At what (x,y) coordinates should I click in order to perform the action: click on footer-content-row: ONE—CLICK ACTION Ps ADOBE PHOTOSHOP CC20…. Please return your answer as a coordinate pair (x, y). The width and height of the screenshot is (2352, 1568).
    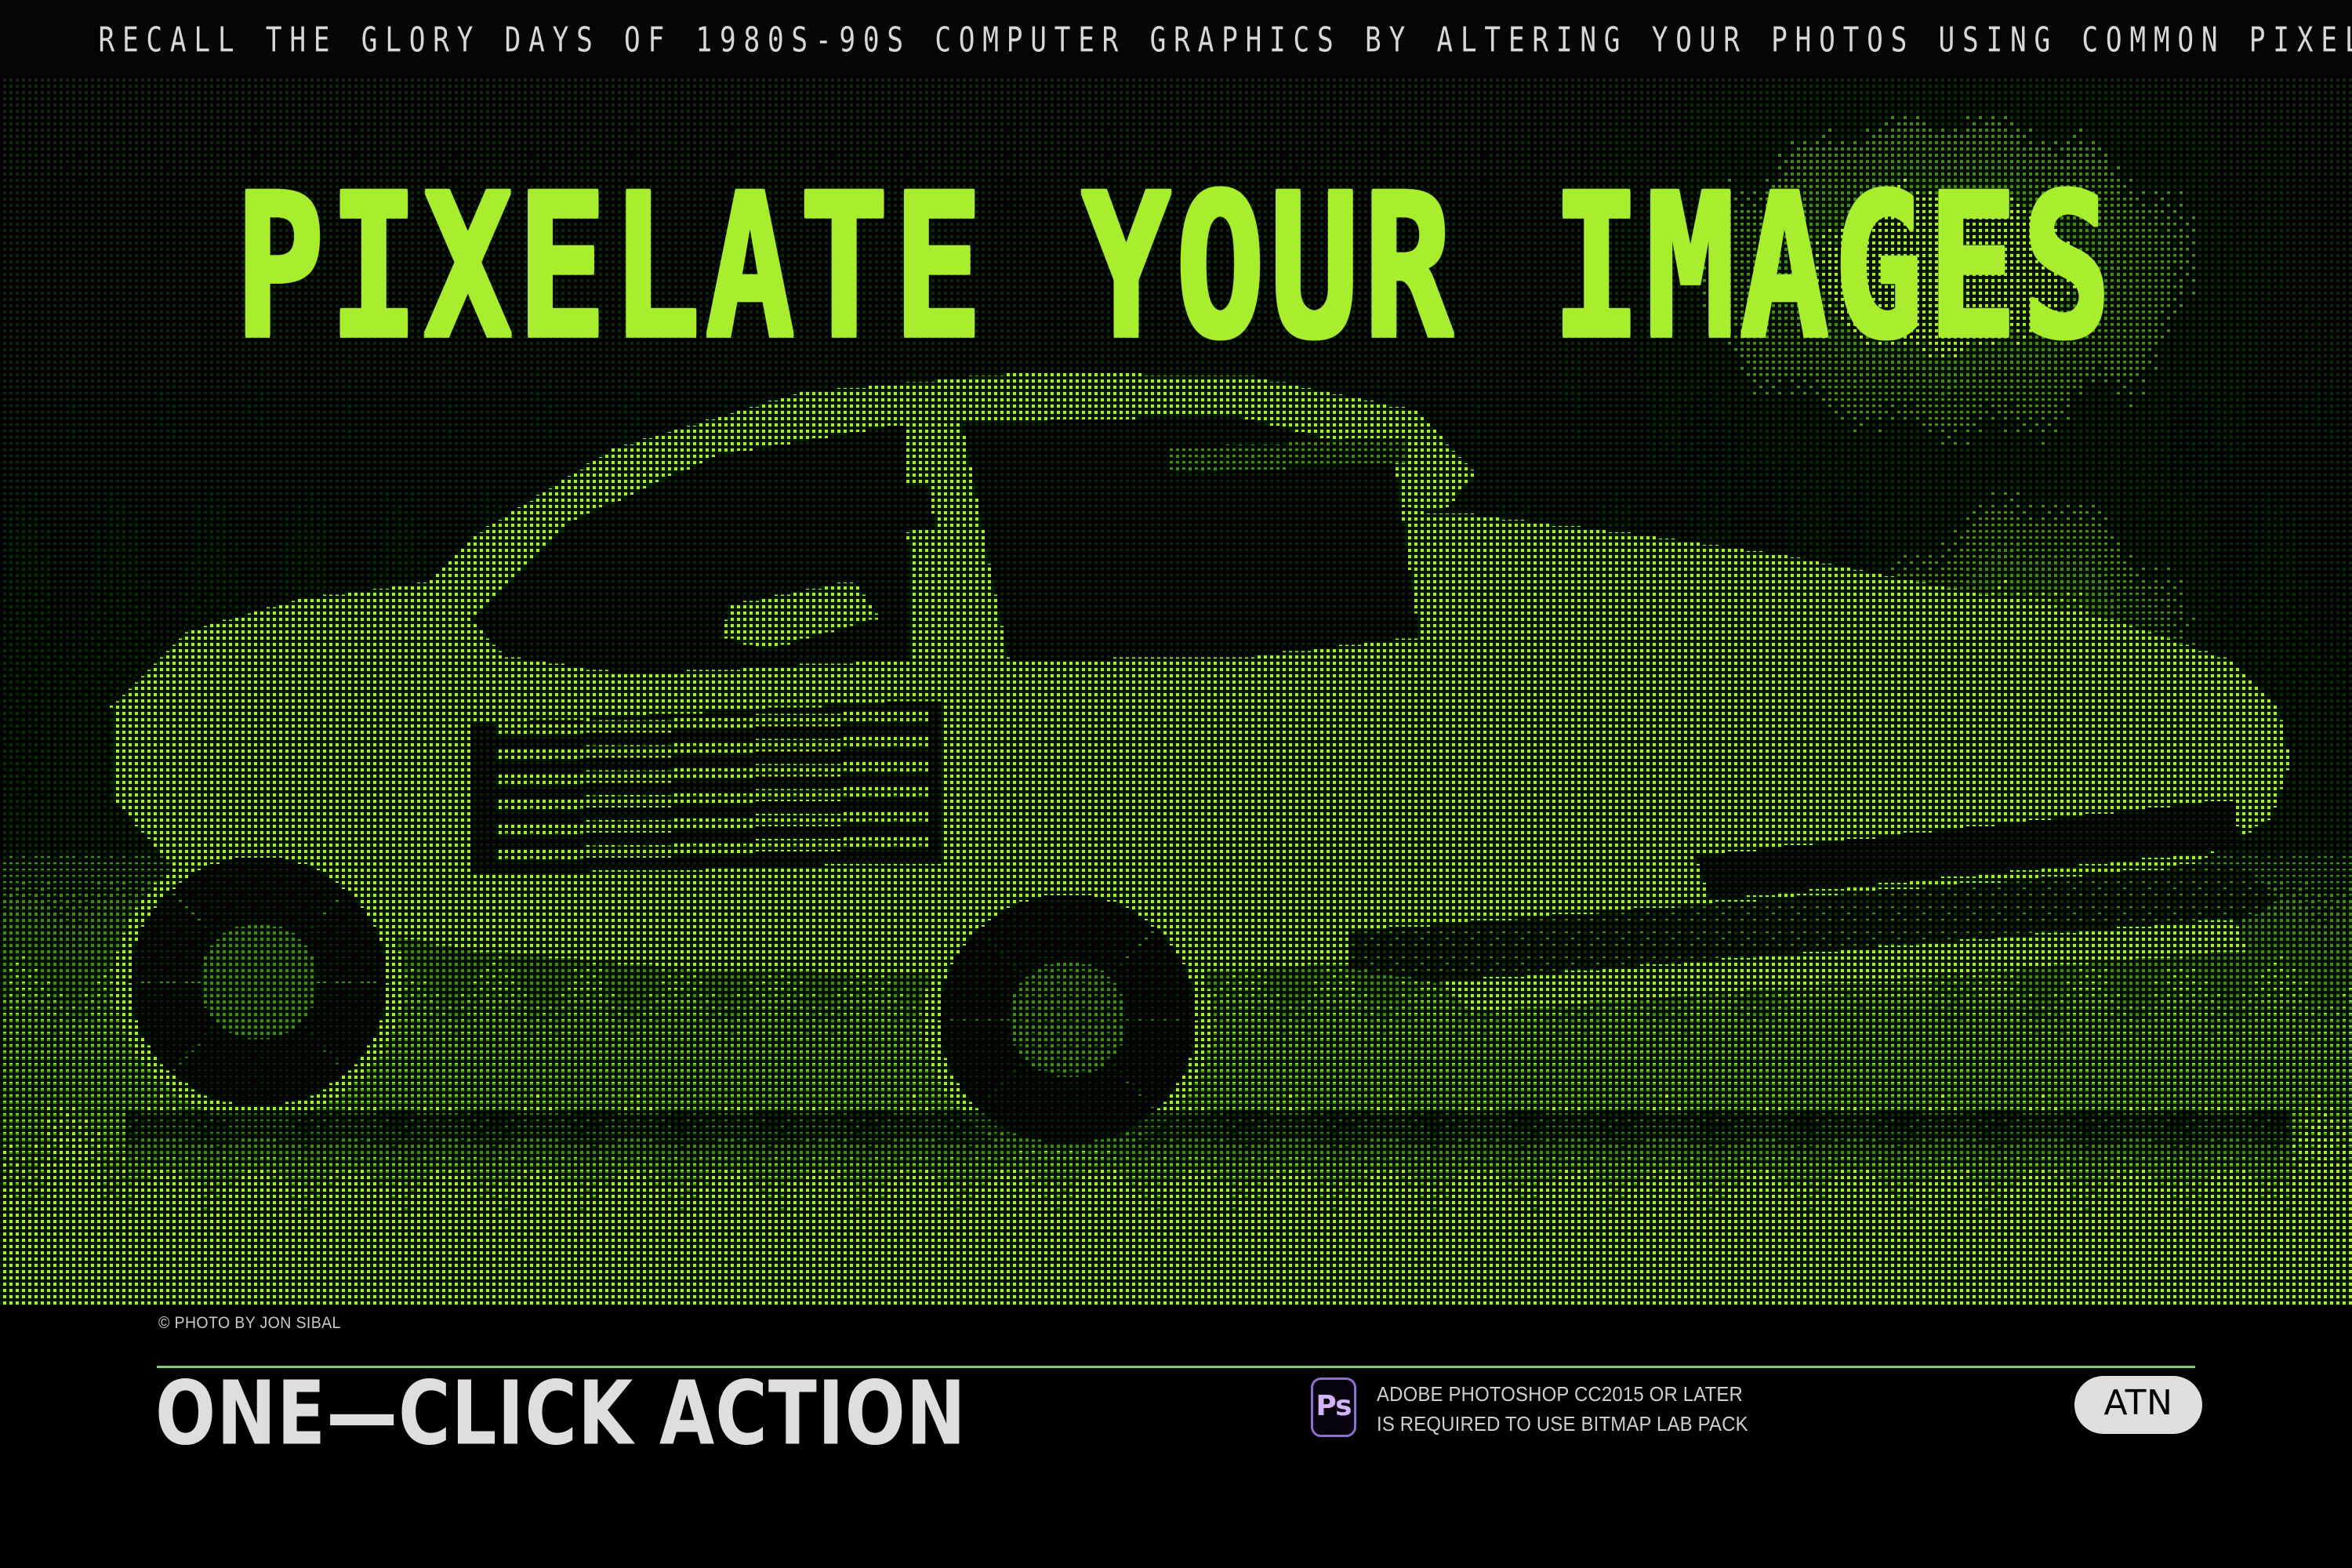
    Looking at the image, I should click on (1176, 1419).